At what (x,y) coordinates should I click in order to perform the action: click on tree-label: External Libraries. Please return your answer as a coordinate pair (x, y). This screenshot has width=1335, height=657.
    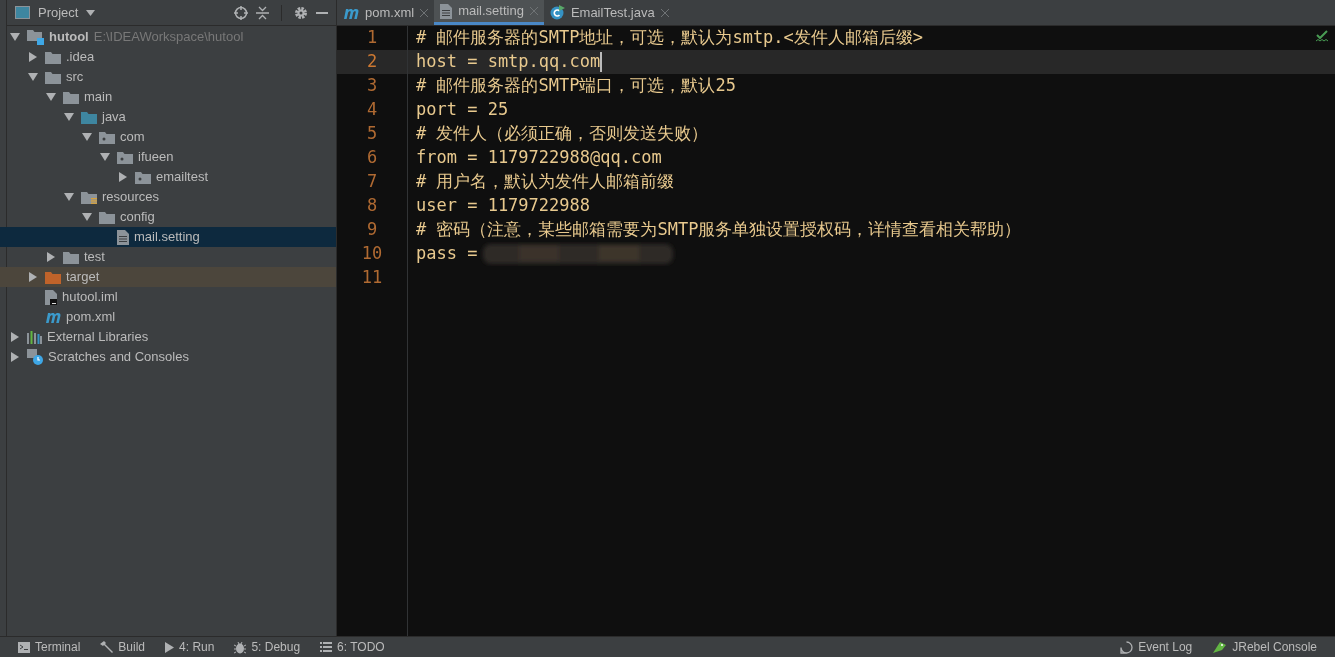
    Looking at the image, I should click on (98, 337).